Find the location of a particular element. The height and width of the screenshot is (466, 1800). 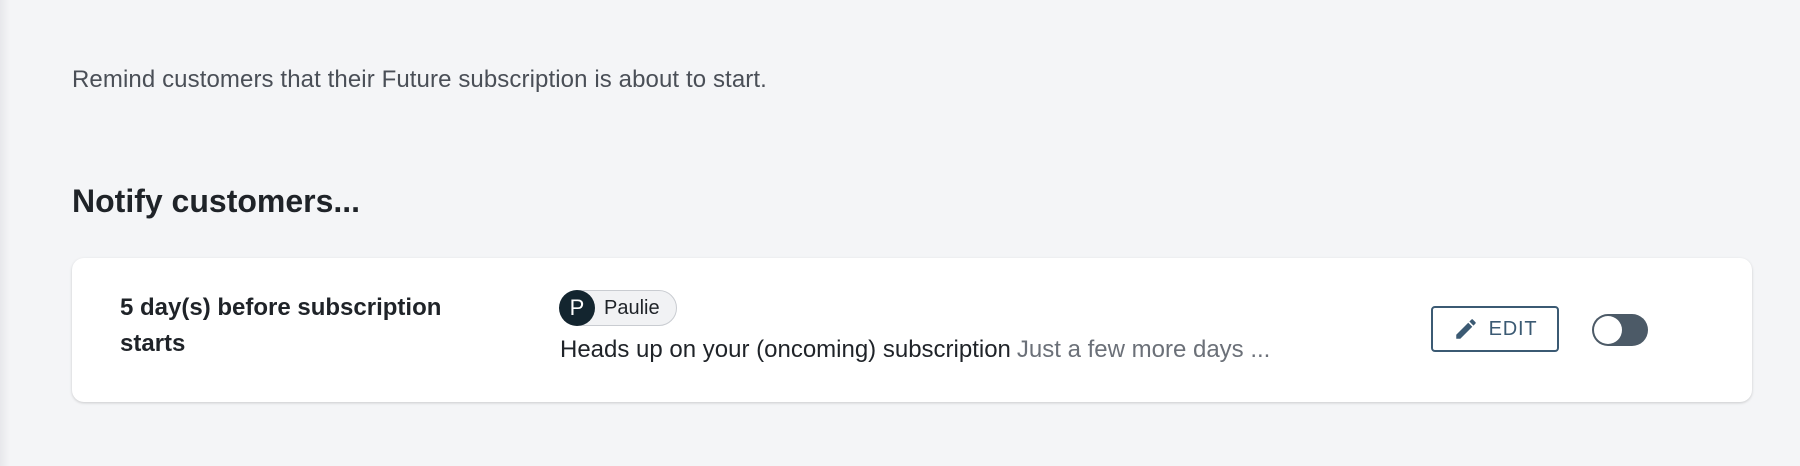

sender-name: Paulie is located at coordinates (632, 307).